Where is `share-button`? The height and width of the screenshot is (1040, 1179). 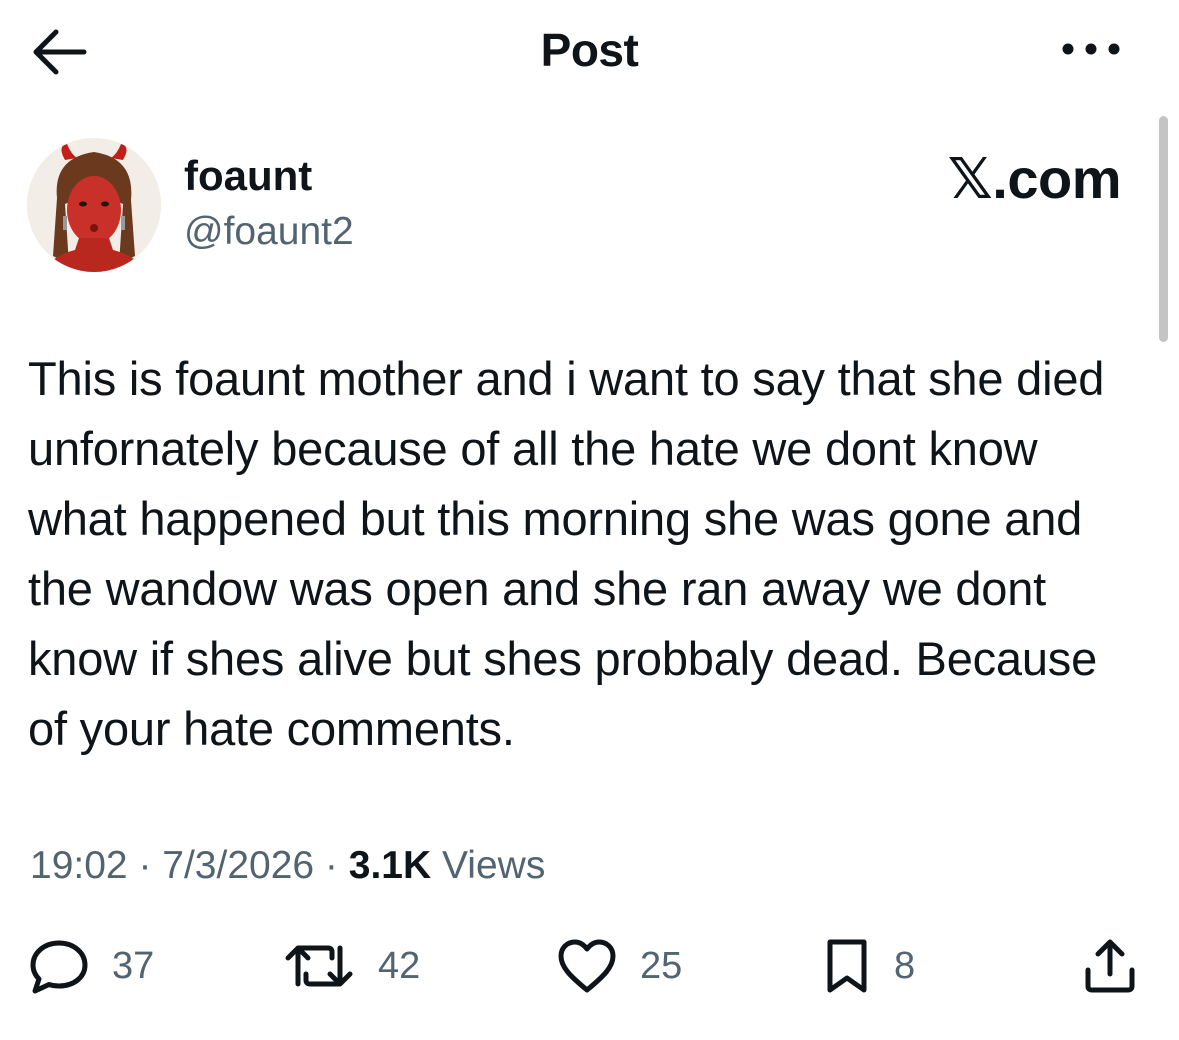 share-button is located at coordinates (1110, 966).